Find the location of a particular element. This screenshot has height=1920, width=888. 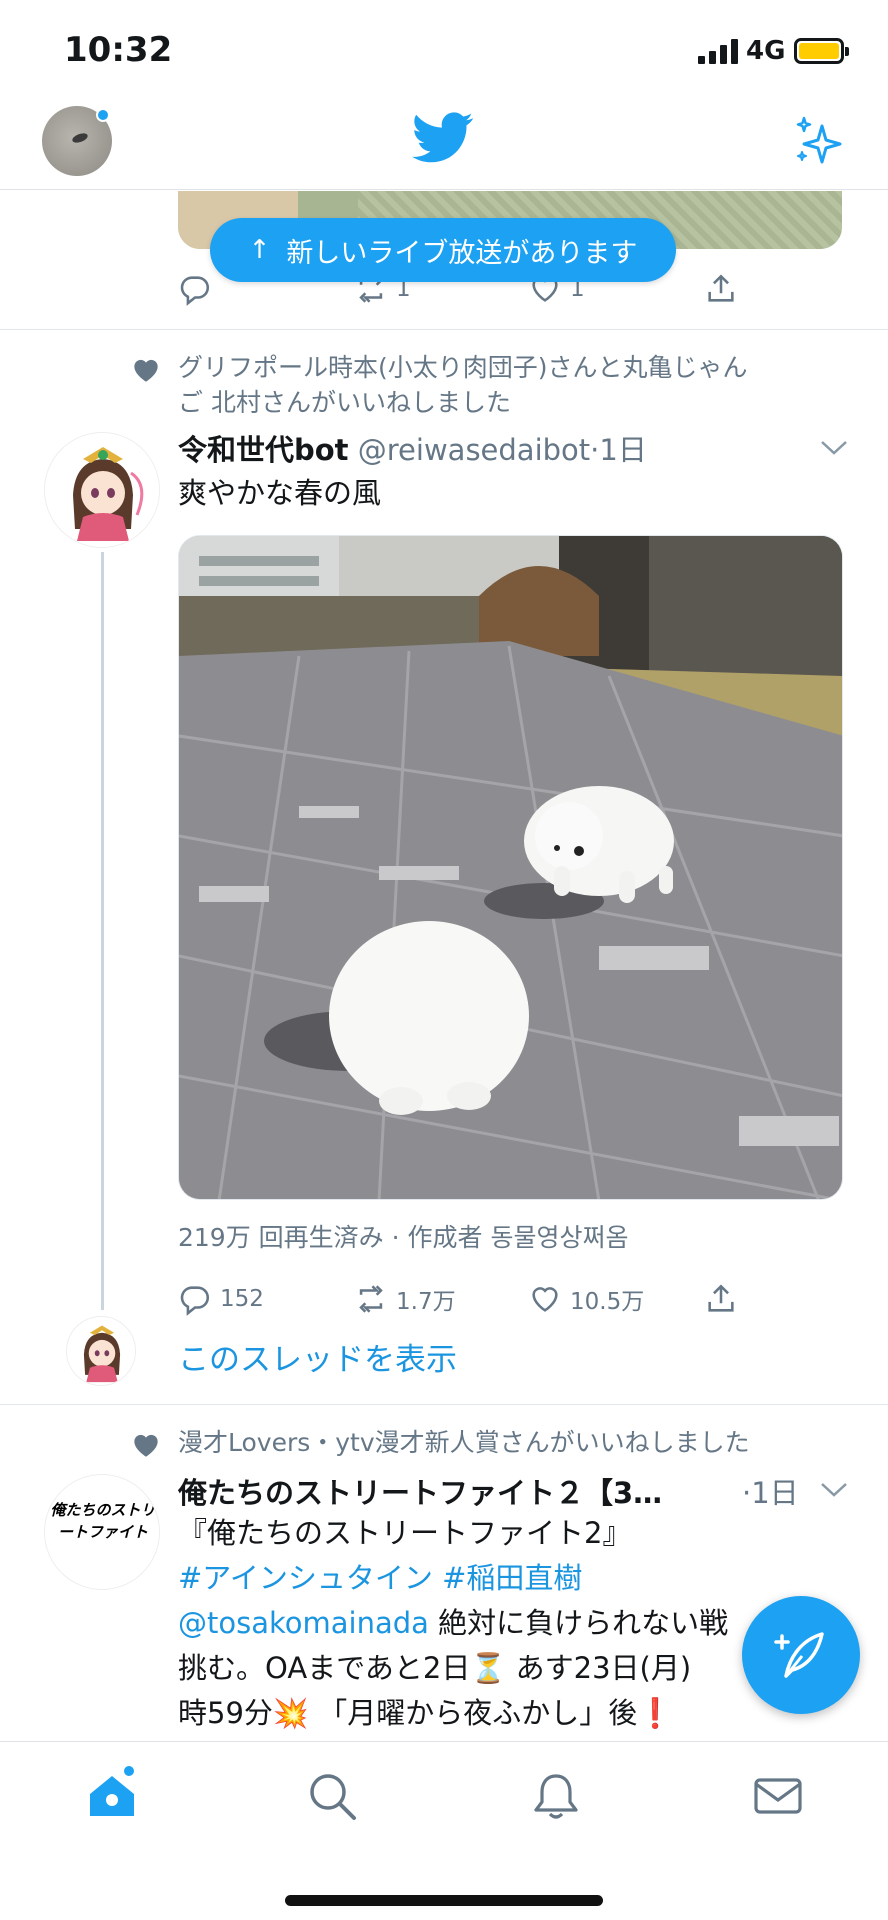

thread-avatar is located at coordinates (101, 1351).